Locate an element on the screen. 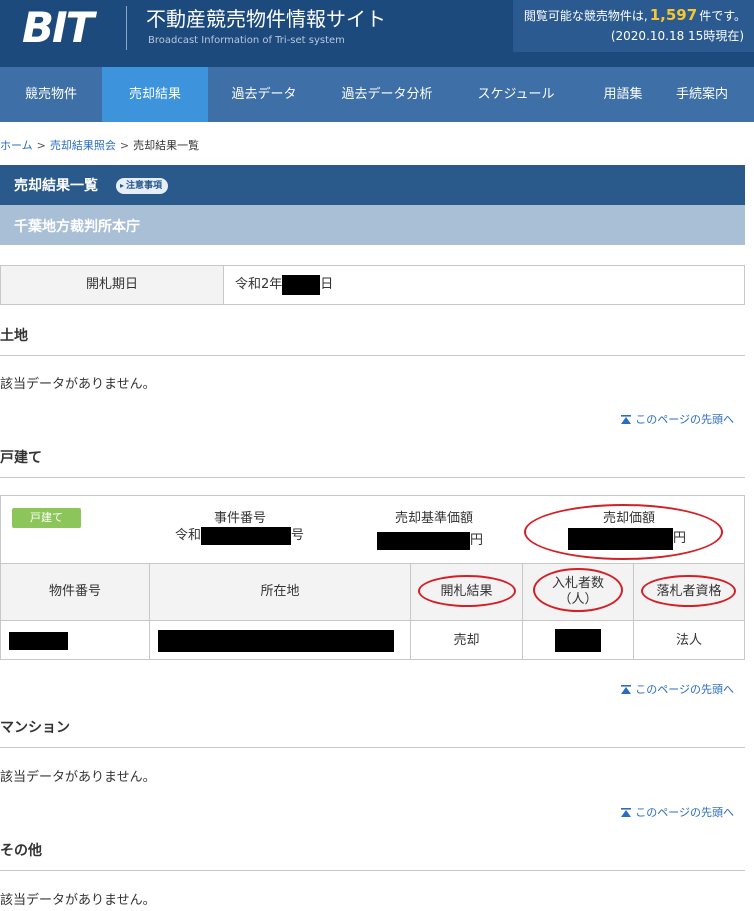 The width and height of the screenshot is (754, 911). breadcrumb: ホーム > 売却結果照会 > 売却結果一覧 is located at coordinates (100, 145).